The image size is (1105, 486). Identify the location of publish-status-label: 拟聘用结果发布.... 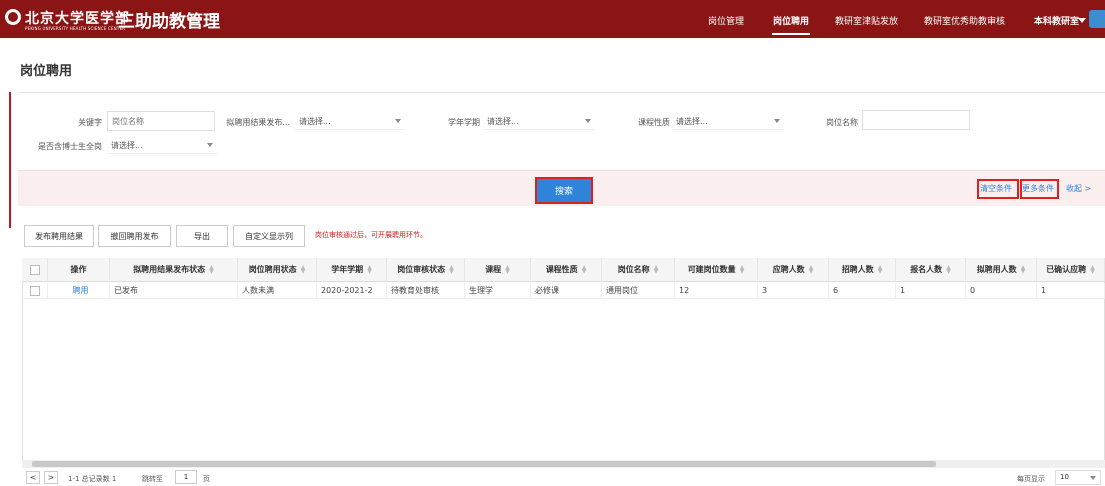
(258, 122).